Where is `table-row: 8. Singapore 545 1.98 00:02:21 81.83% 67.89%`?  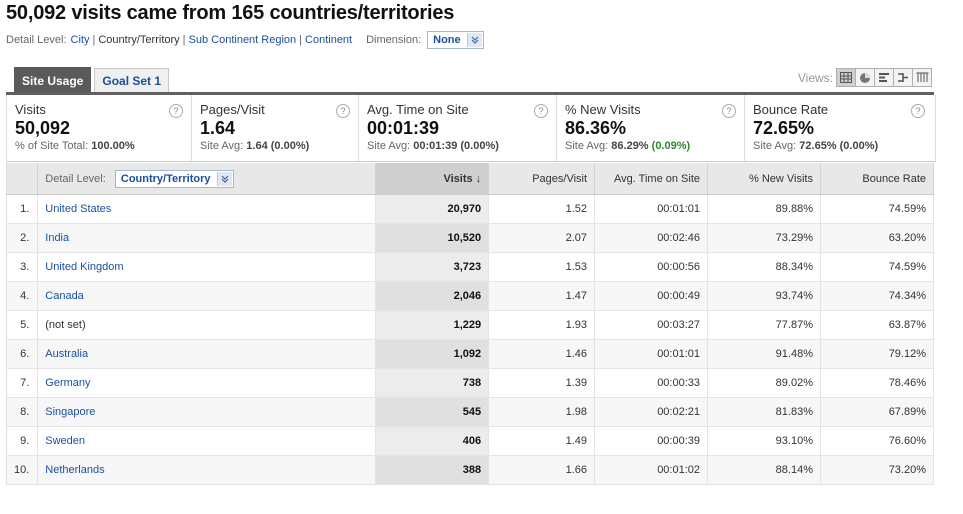 table-row: 8. Singapore 545 1.98 00:02:21 81.83% 67.89% is located at coordinates (470, 412).